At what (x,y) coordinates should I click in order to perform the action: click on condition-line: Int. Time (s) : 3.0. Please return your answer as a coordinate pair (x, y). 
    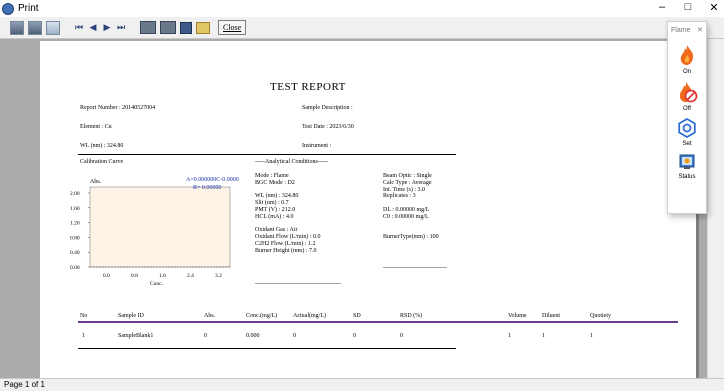
    Looking at the image, I should click on (404, 189).